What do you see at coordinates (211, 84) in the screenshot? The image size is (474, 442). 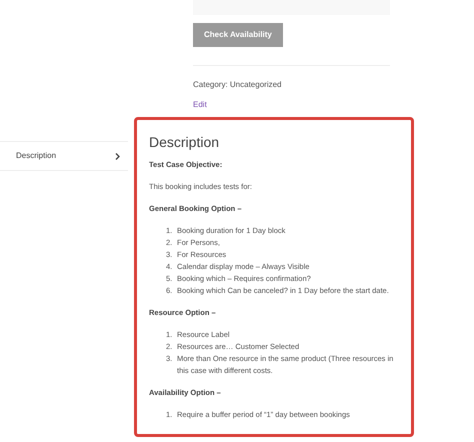 I see `category-label: Category:` at bounding box center [211, 84].